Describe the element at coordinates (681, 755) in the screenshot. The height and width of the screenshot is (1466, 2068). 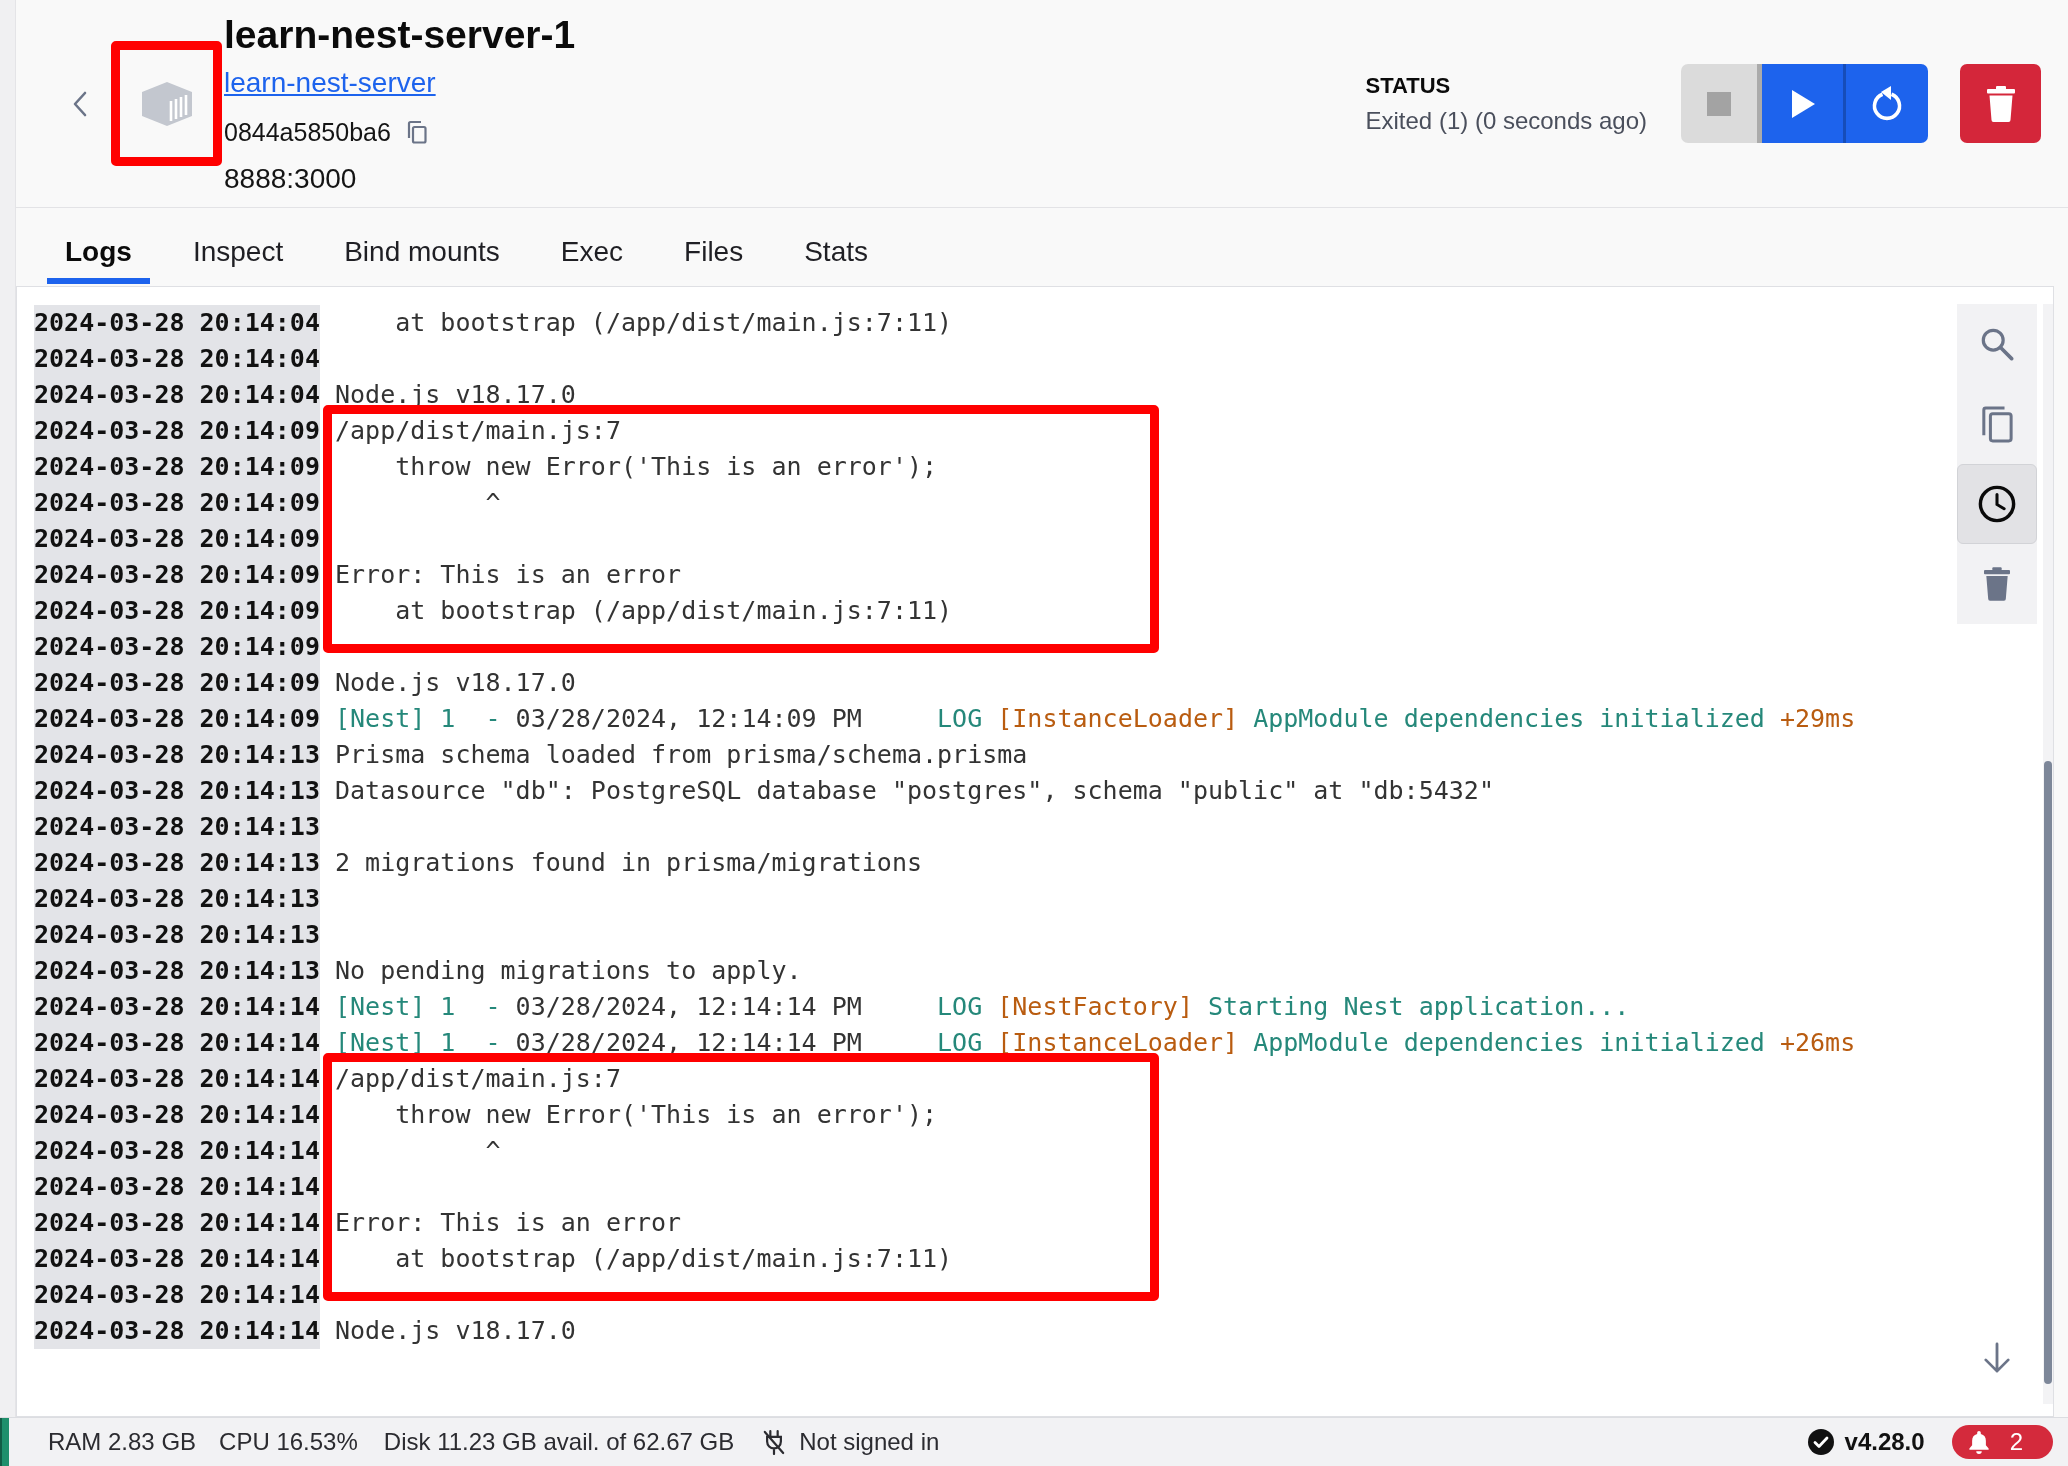
I see `log-message: Prisma schema loaded from prisma/schema.prisma` at that location.